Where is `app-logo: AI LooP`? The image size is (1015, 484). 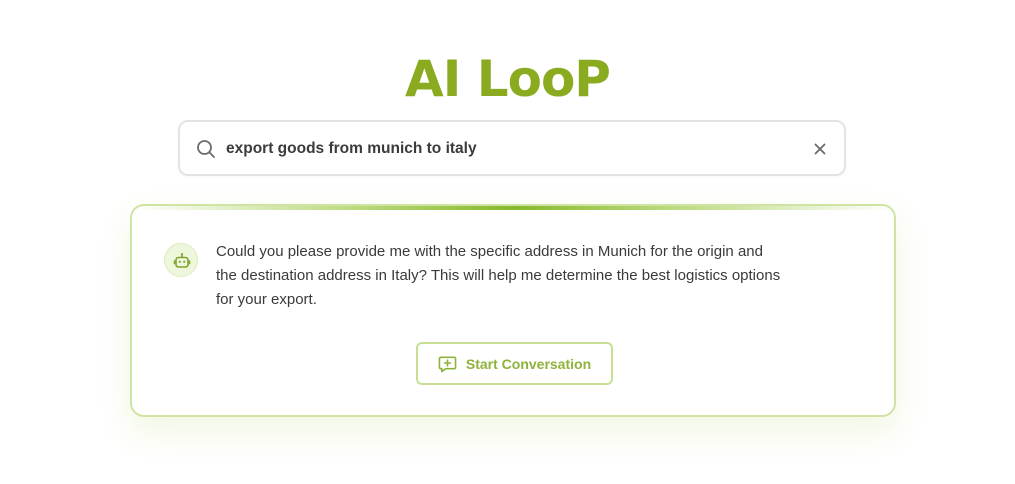
app-logo: AI LooP is located at coordinates (508, 79).